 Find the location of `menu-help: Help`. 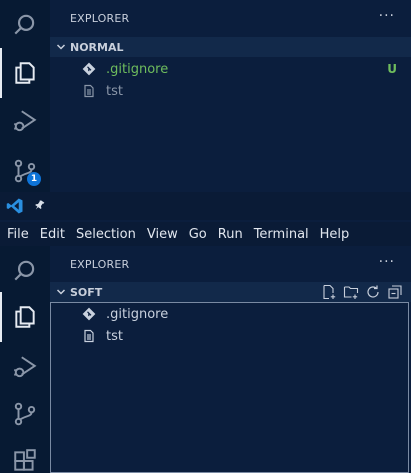

menu-help: Help is located at coordinates (335, 234).